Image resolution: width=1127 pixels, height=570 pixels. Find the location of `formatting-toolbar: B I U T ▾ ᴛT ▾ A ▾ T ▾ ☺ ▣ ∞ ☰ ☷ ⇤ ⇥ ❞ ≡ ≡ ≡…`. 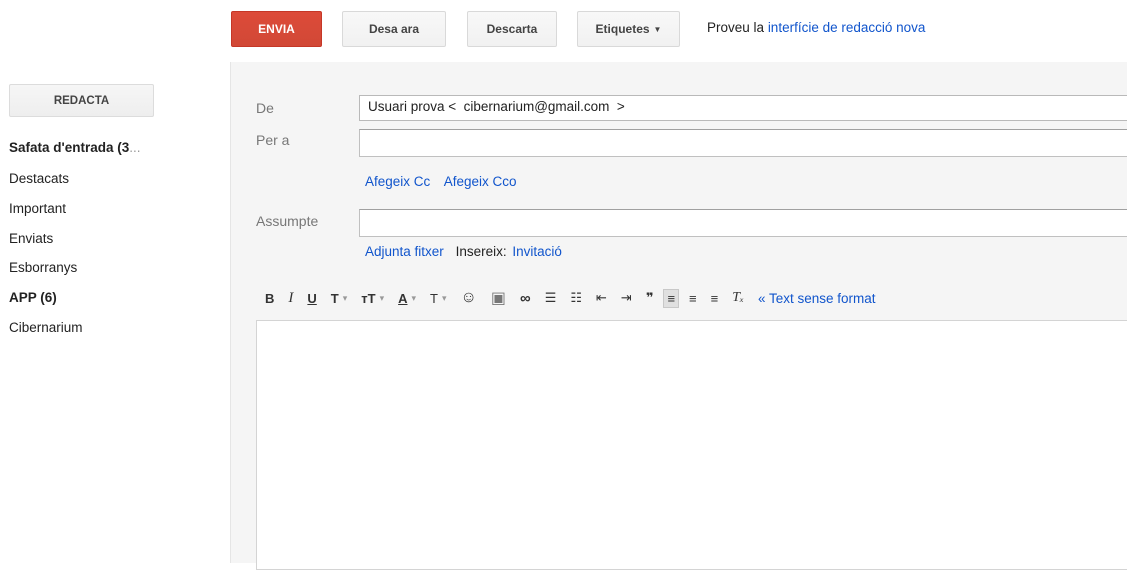

formatting-toolbar: B I U T ▾ ᴛT ▾ A ▾ T ▾ ☺ ▣ ∞ ☰ ☷ ⇤ ⇥ ❞ ≡ ≡ ≡… is located at coordinates (570, 298).